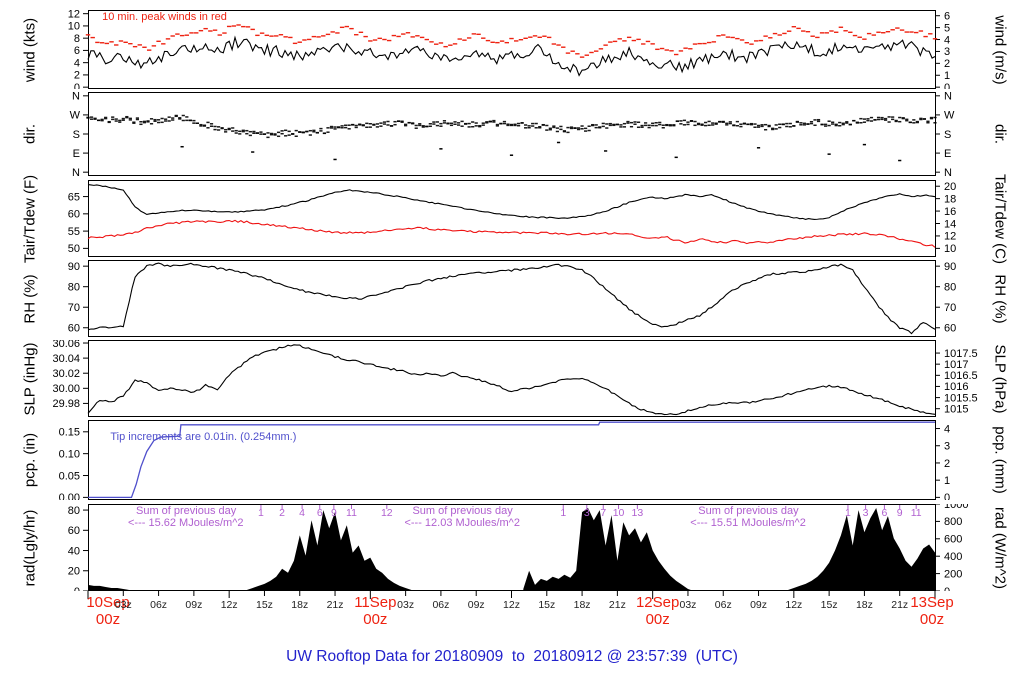 The image size is (1024, 700). I want to click on svg-text: 1015, so click(956, 409).